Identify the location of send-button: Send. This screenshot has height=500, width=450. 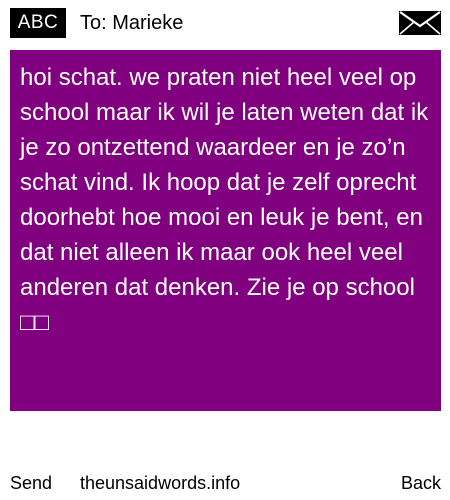
(31, 483).